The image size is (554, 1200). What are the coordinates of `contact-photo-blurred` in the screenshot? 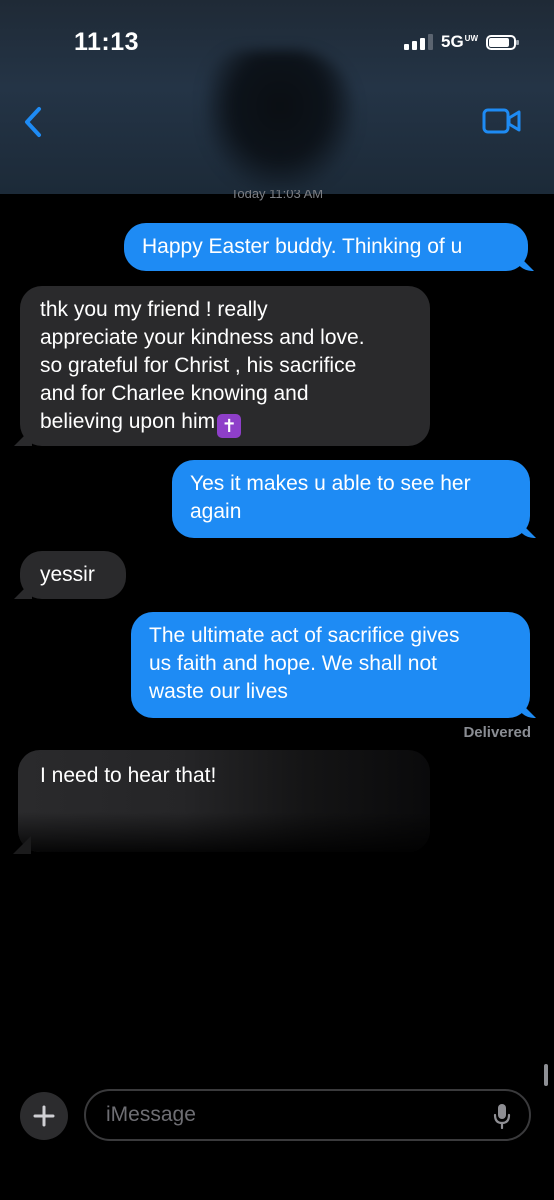 It's located at (280, 120).